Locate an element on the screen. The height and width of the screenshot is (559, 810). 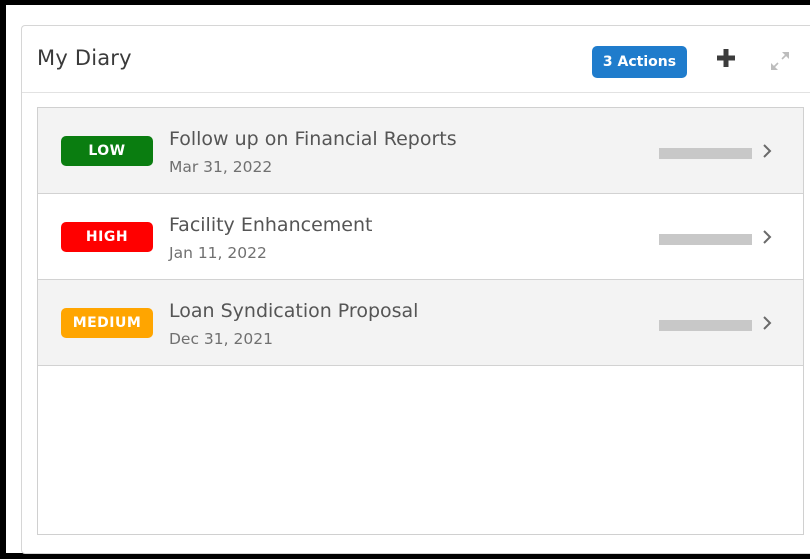
widget-title: My Diary is located at coordinates (84, 58).